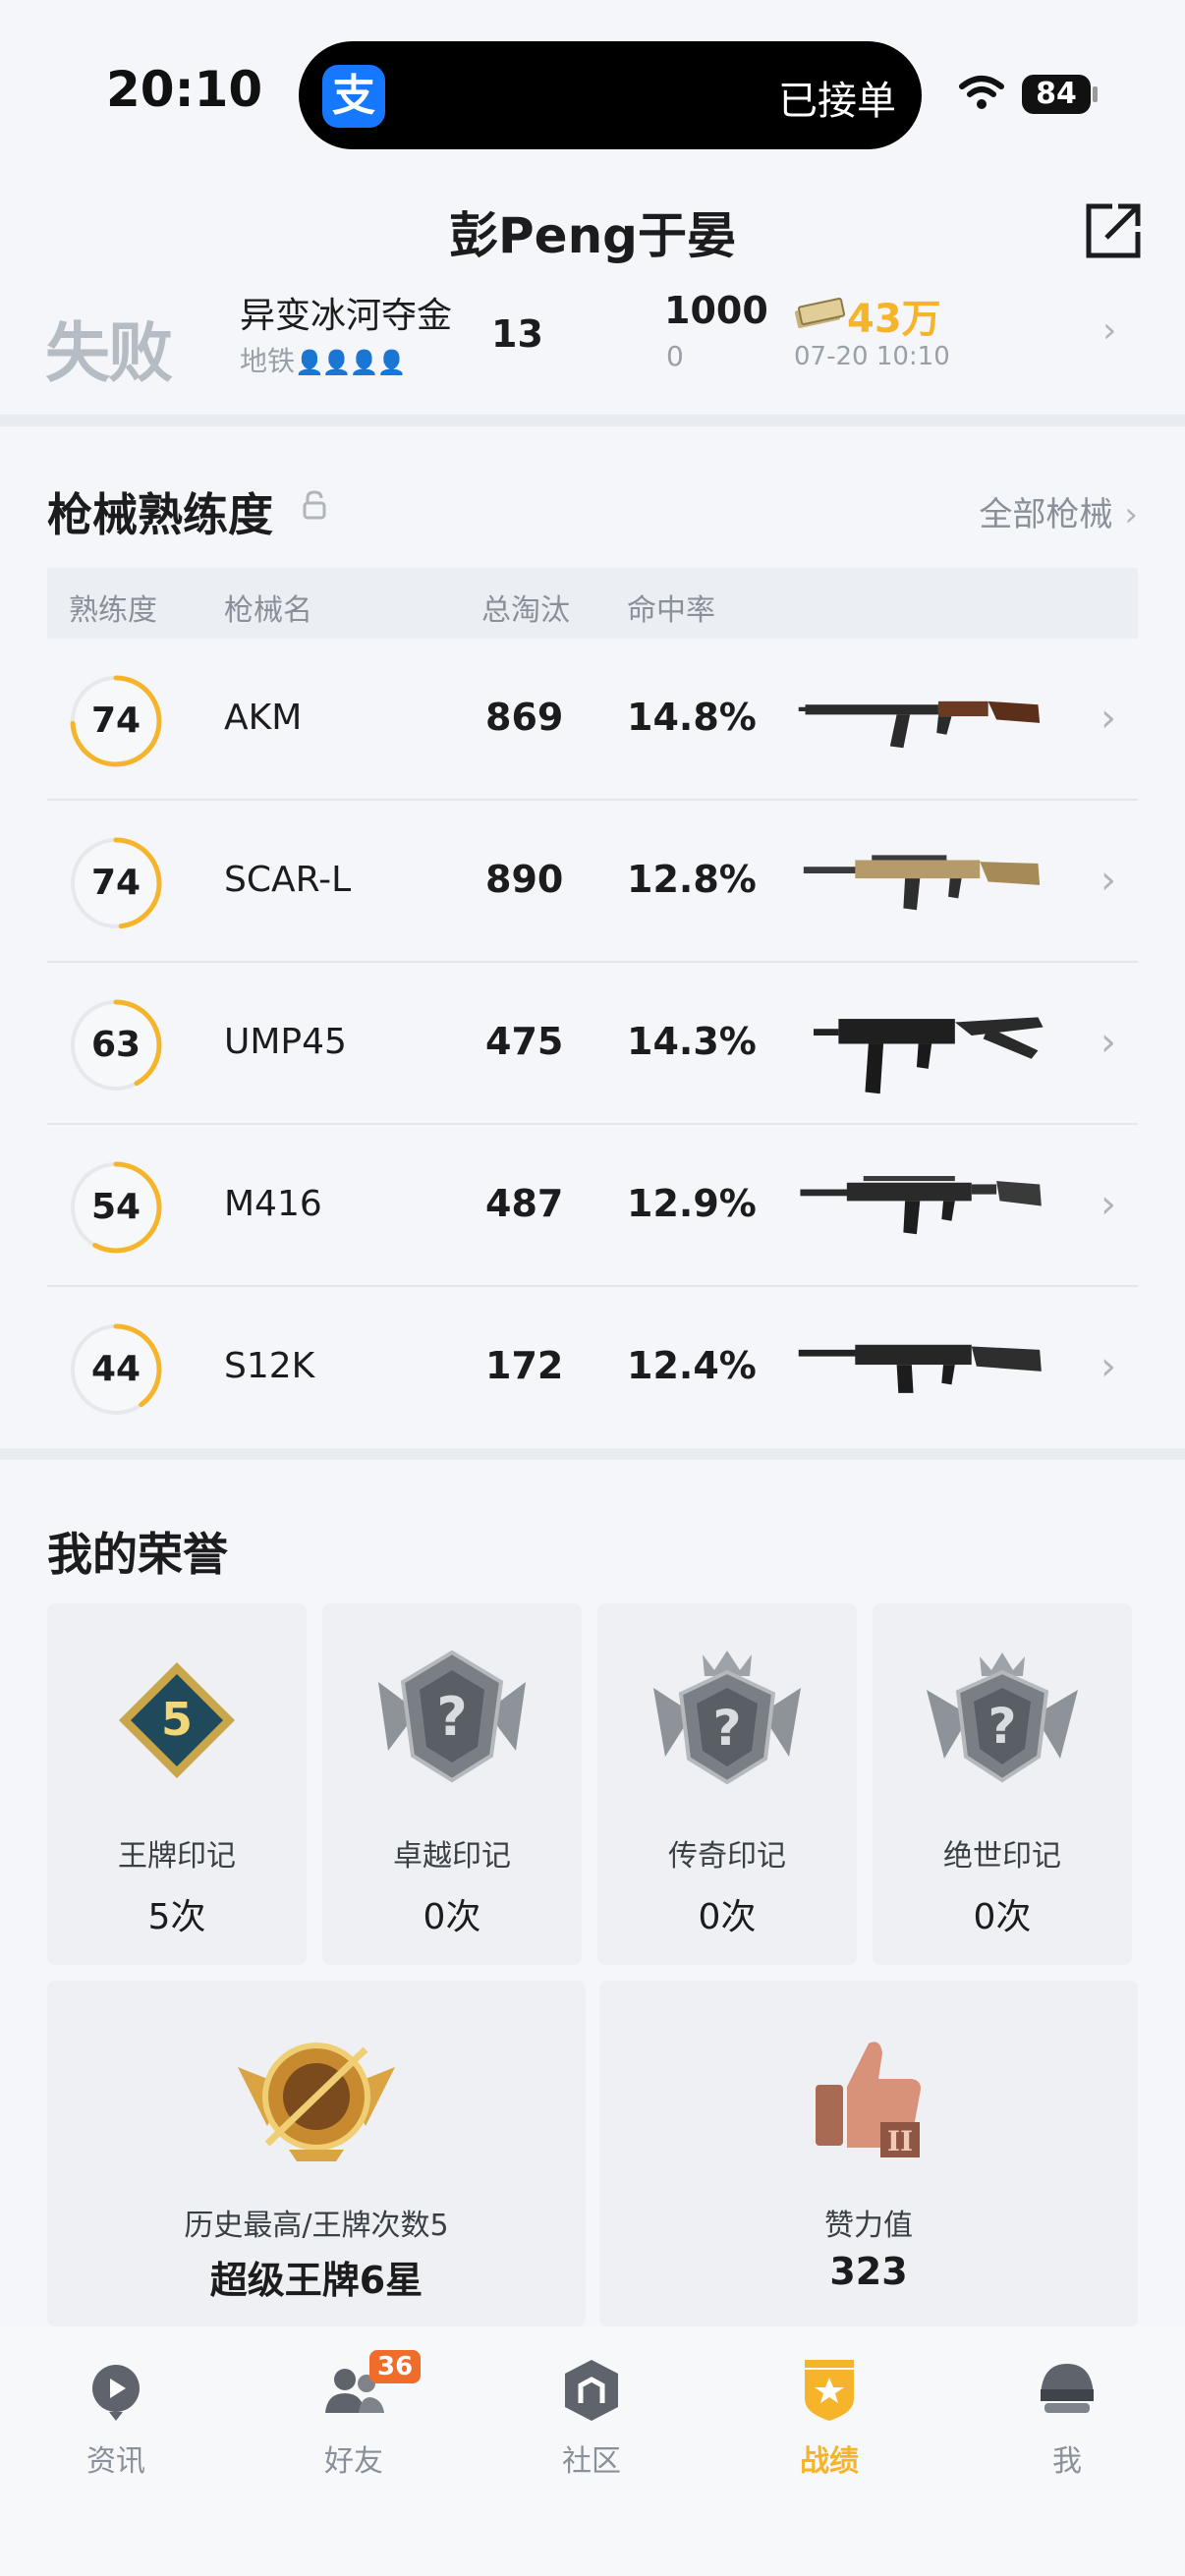 The height and width of the screenshot is (2576, 1185). Describe the element at coordinates (592, 1454) in the screenshot. I see `section-divider` at that location.